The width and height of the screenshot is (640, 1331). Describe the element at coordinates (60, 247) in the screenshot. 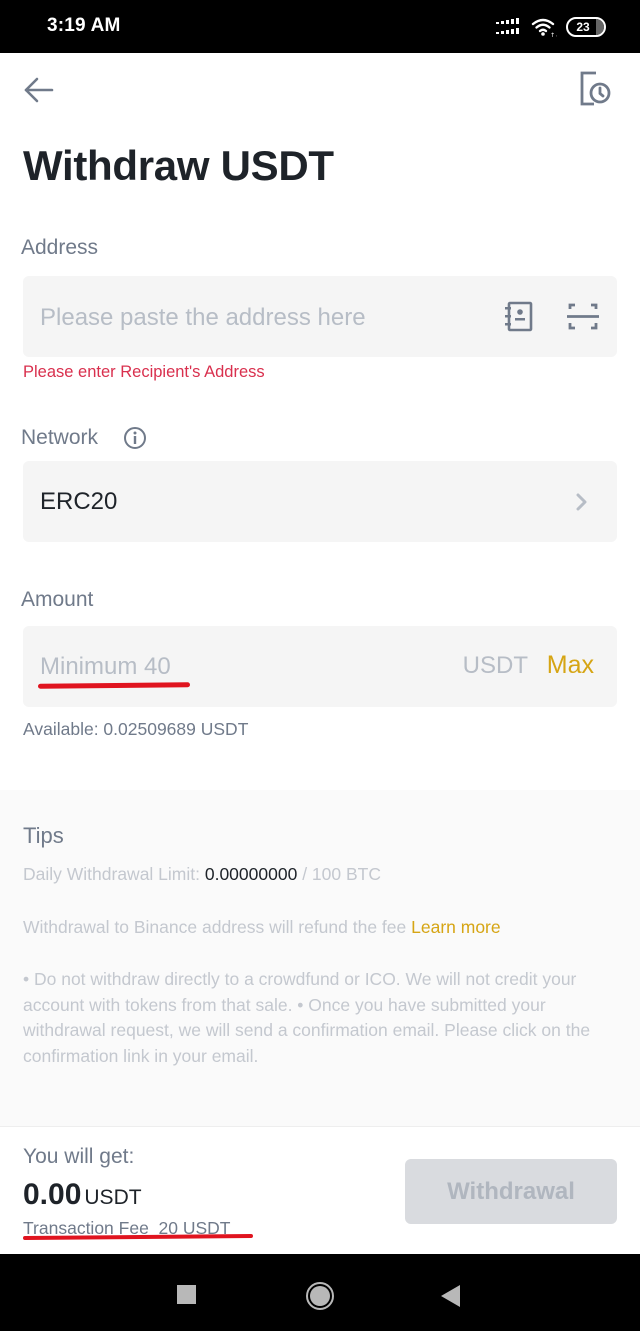

I see `address-label: Address` at that location.